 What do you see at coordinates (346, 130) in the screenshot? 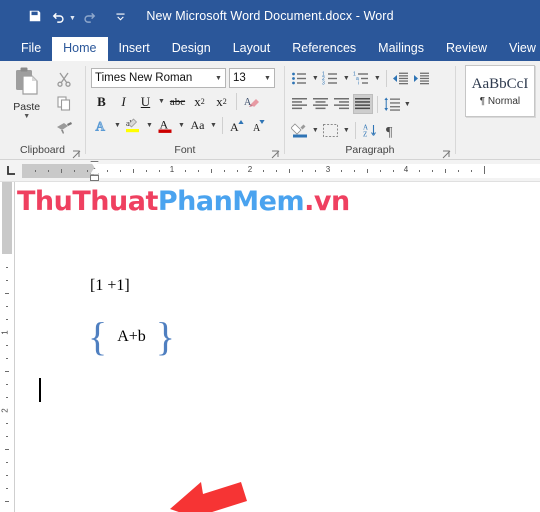
I see `borders-dropdown-icon: ▼` at bounding box center [346, 130].